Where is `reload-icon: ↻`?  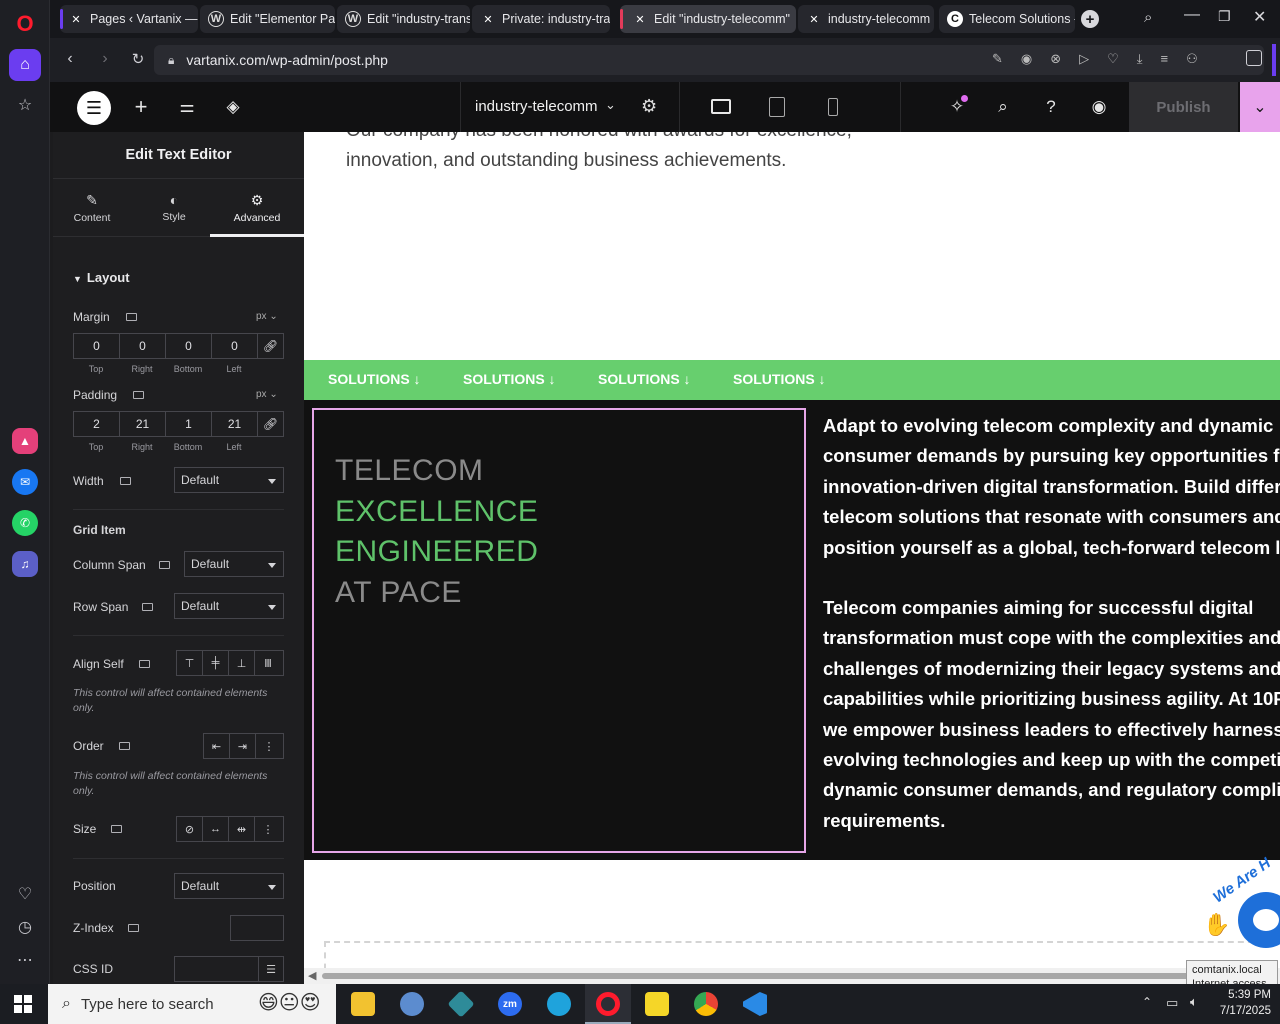 reload-icon: ↻ is located at coordinates (138, 59).